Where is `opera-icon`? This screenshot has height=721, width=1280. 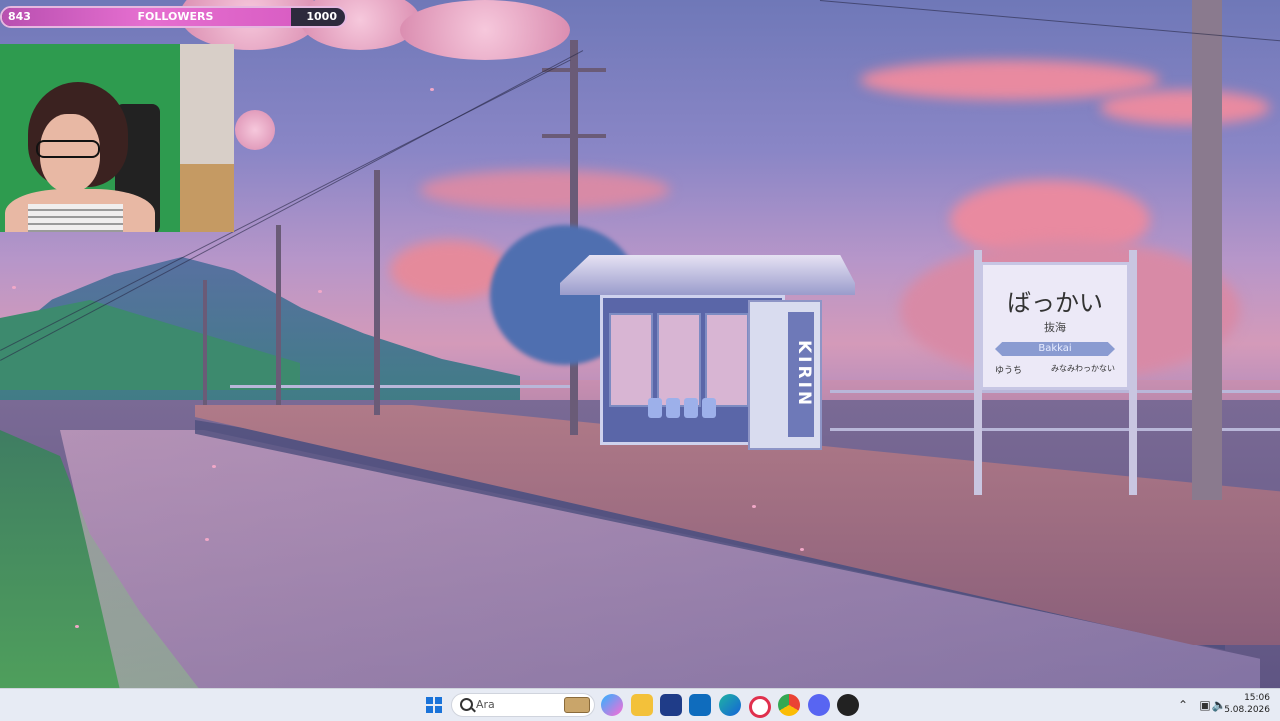 opera-icon is located at coordinates (760, 707).